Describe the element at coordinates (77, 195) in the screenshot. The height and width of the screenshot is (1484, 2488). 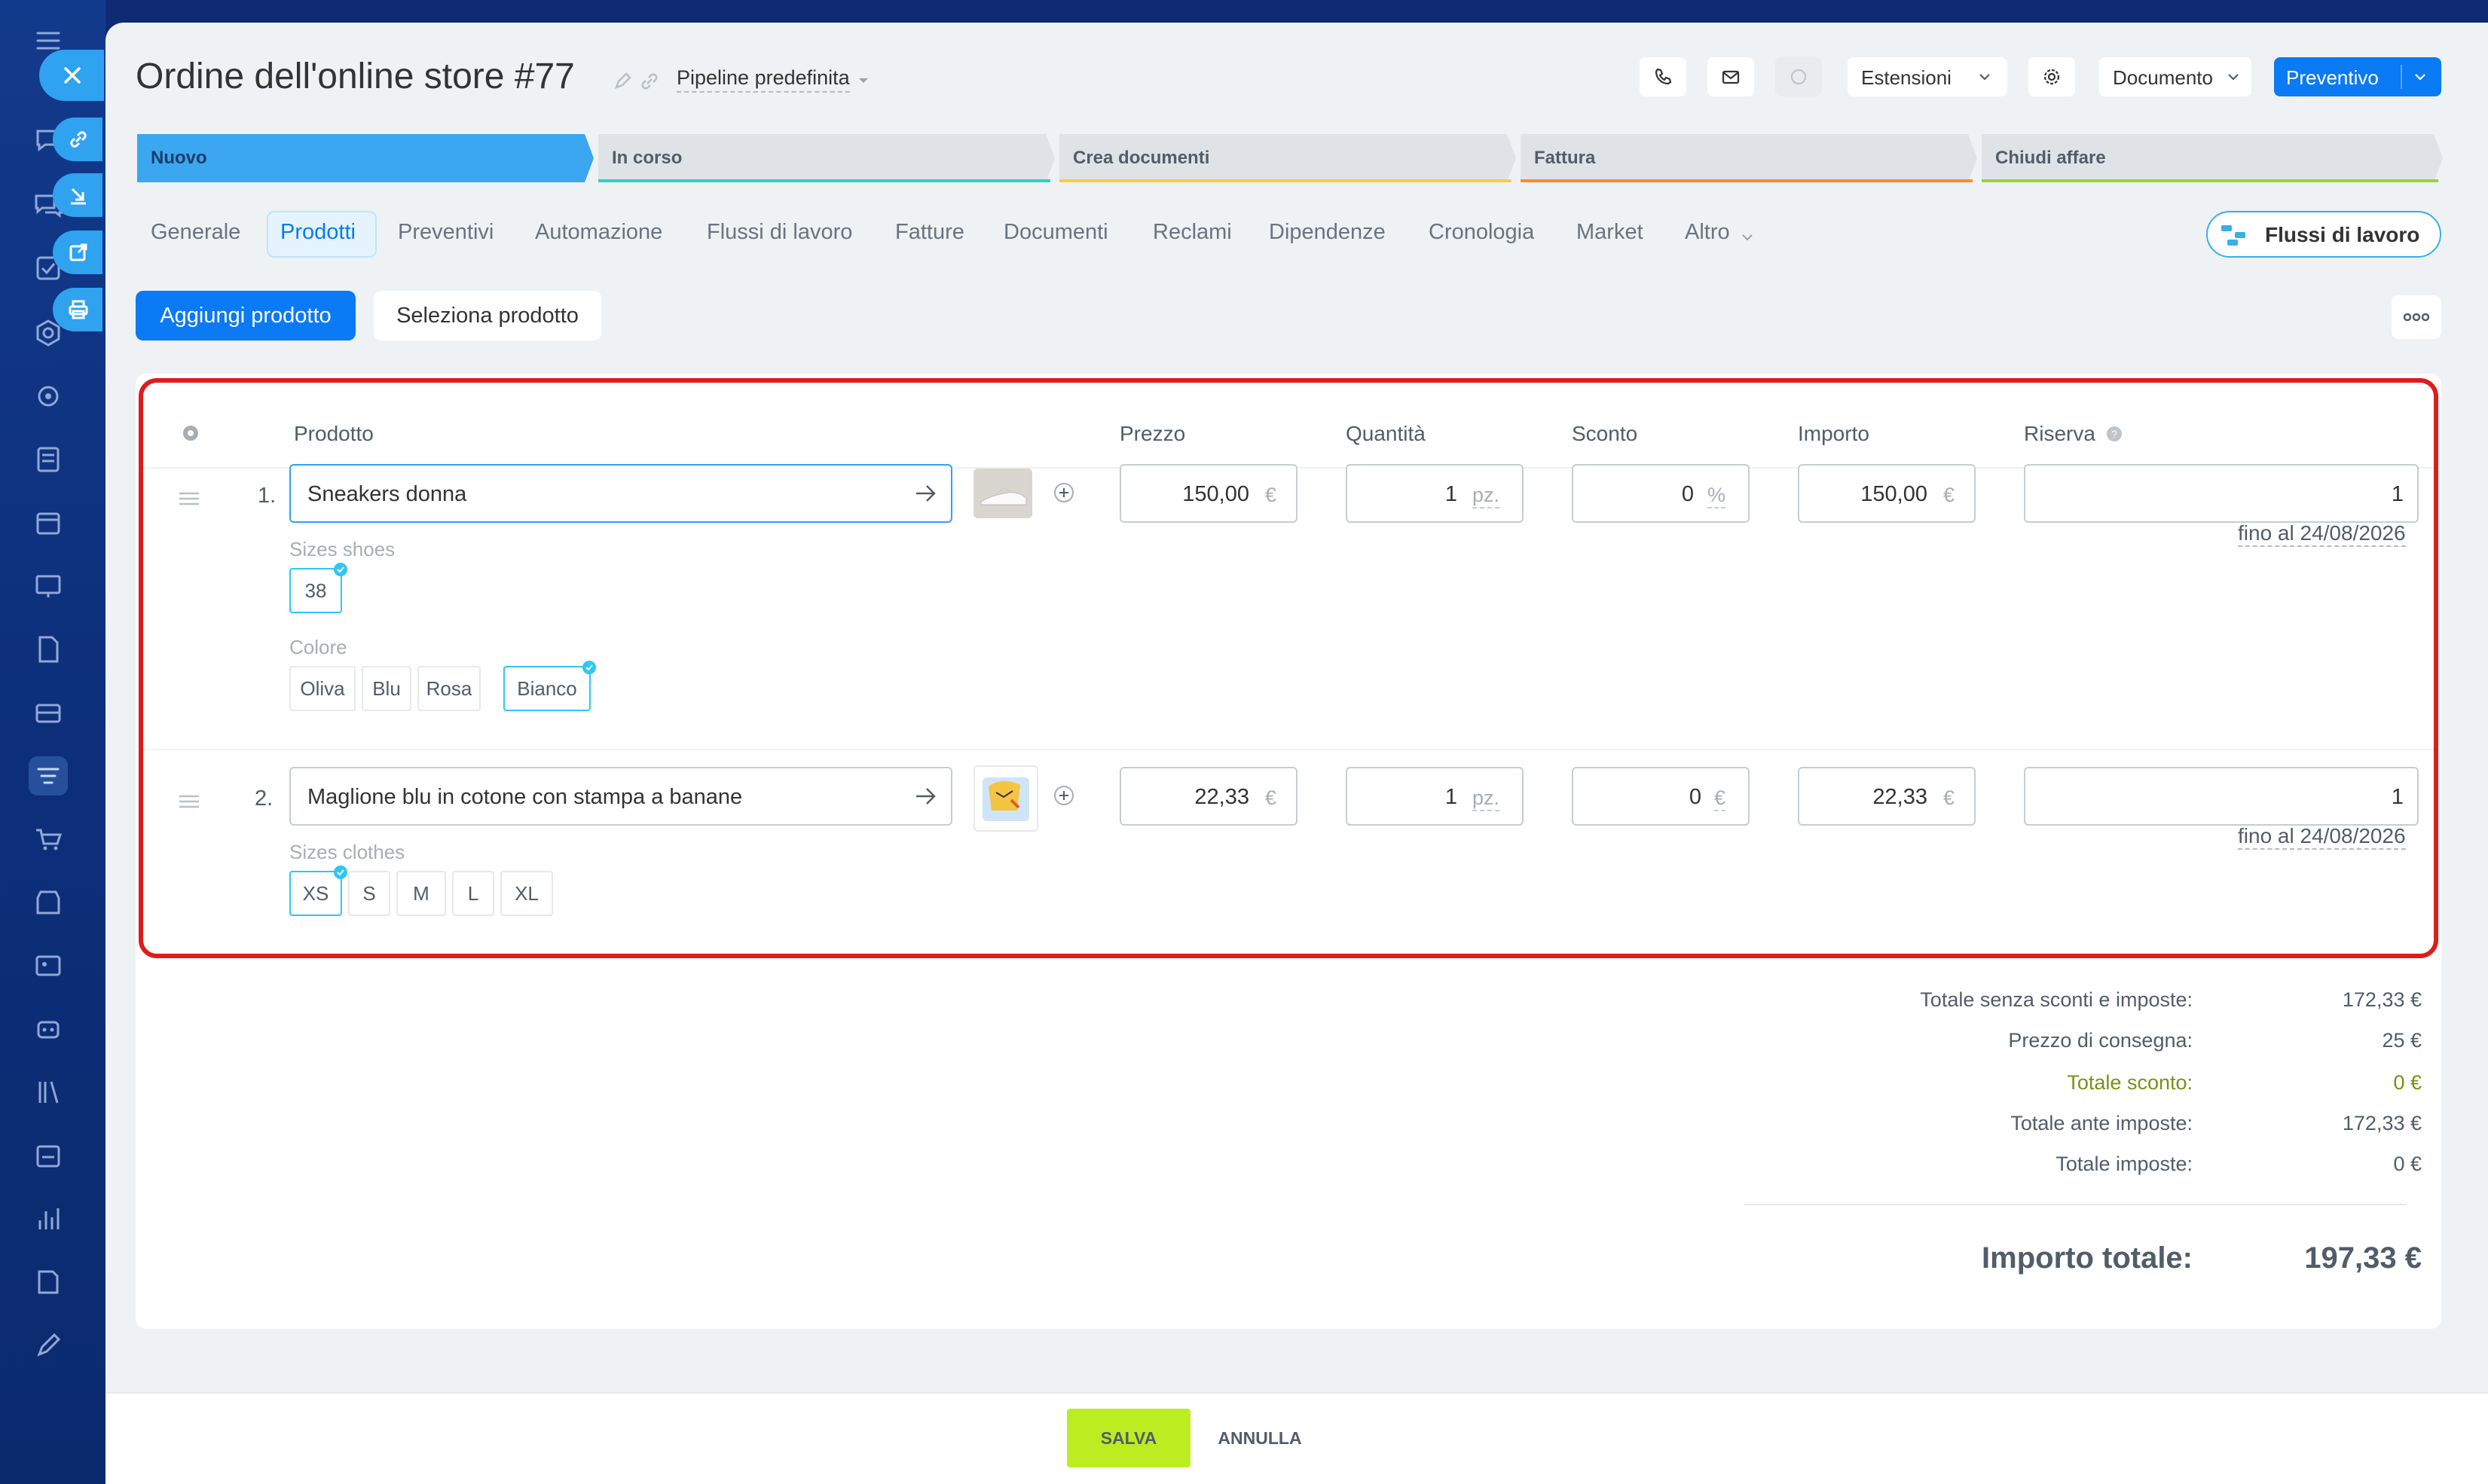
I see `minimize-button` at that location.